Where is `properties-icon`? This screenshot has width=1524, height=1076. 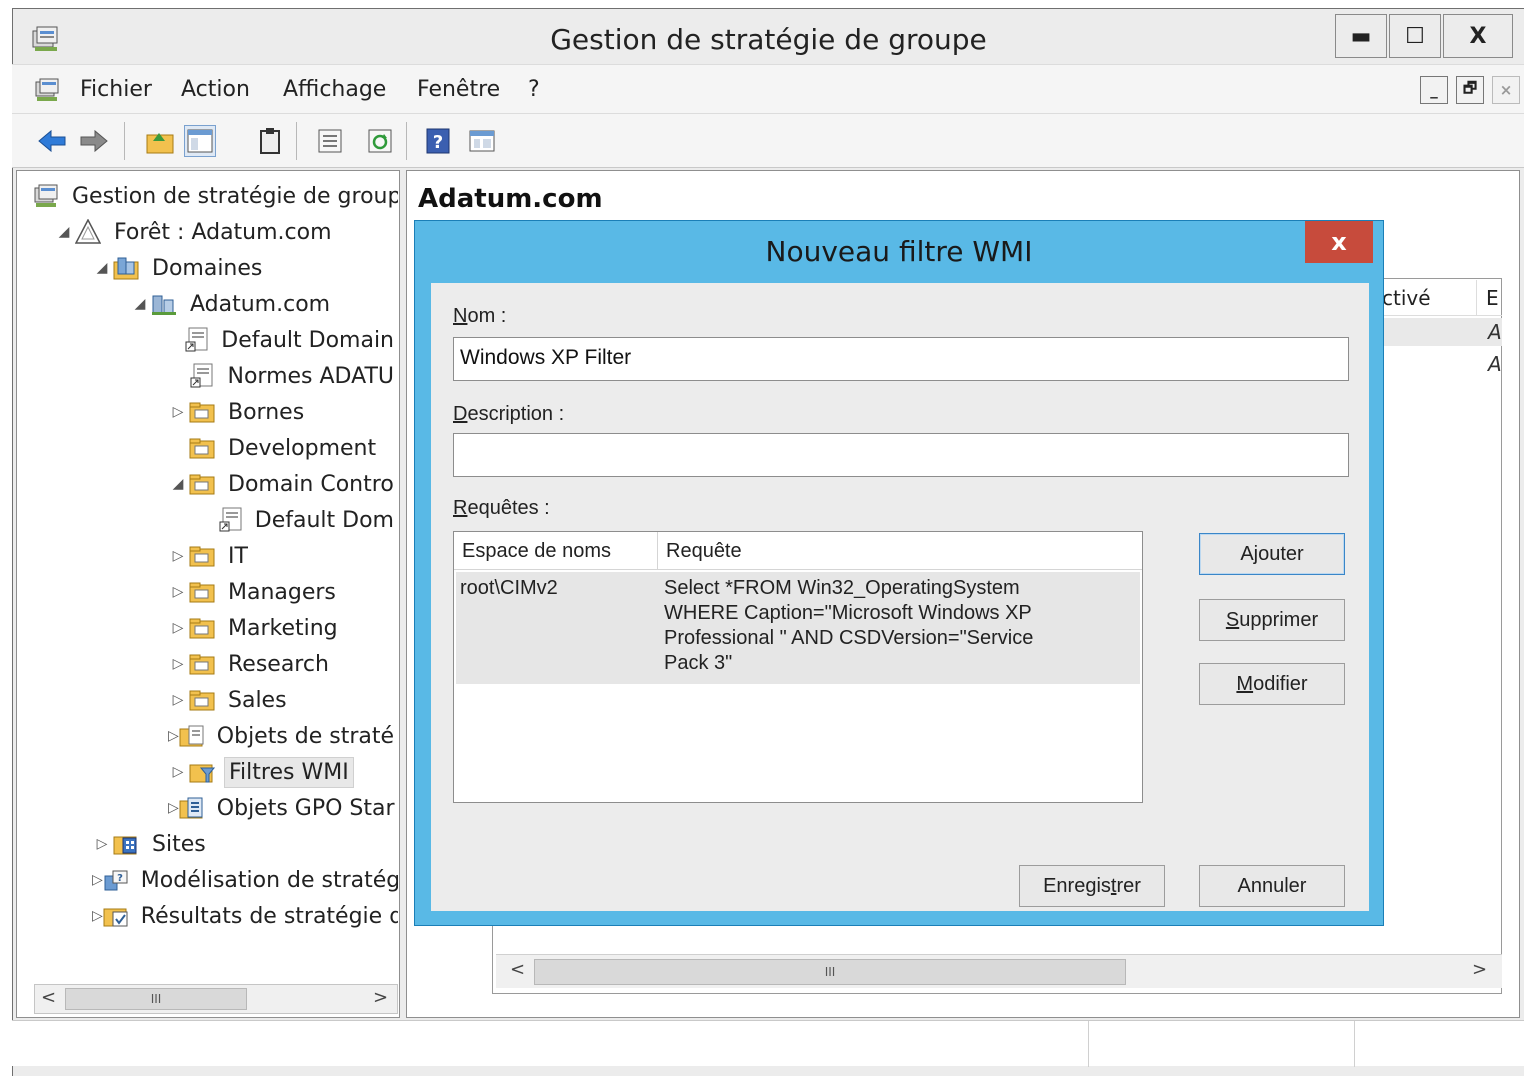 properties-icon is located at coordinates (330, 141).